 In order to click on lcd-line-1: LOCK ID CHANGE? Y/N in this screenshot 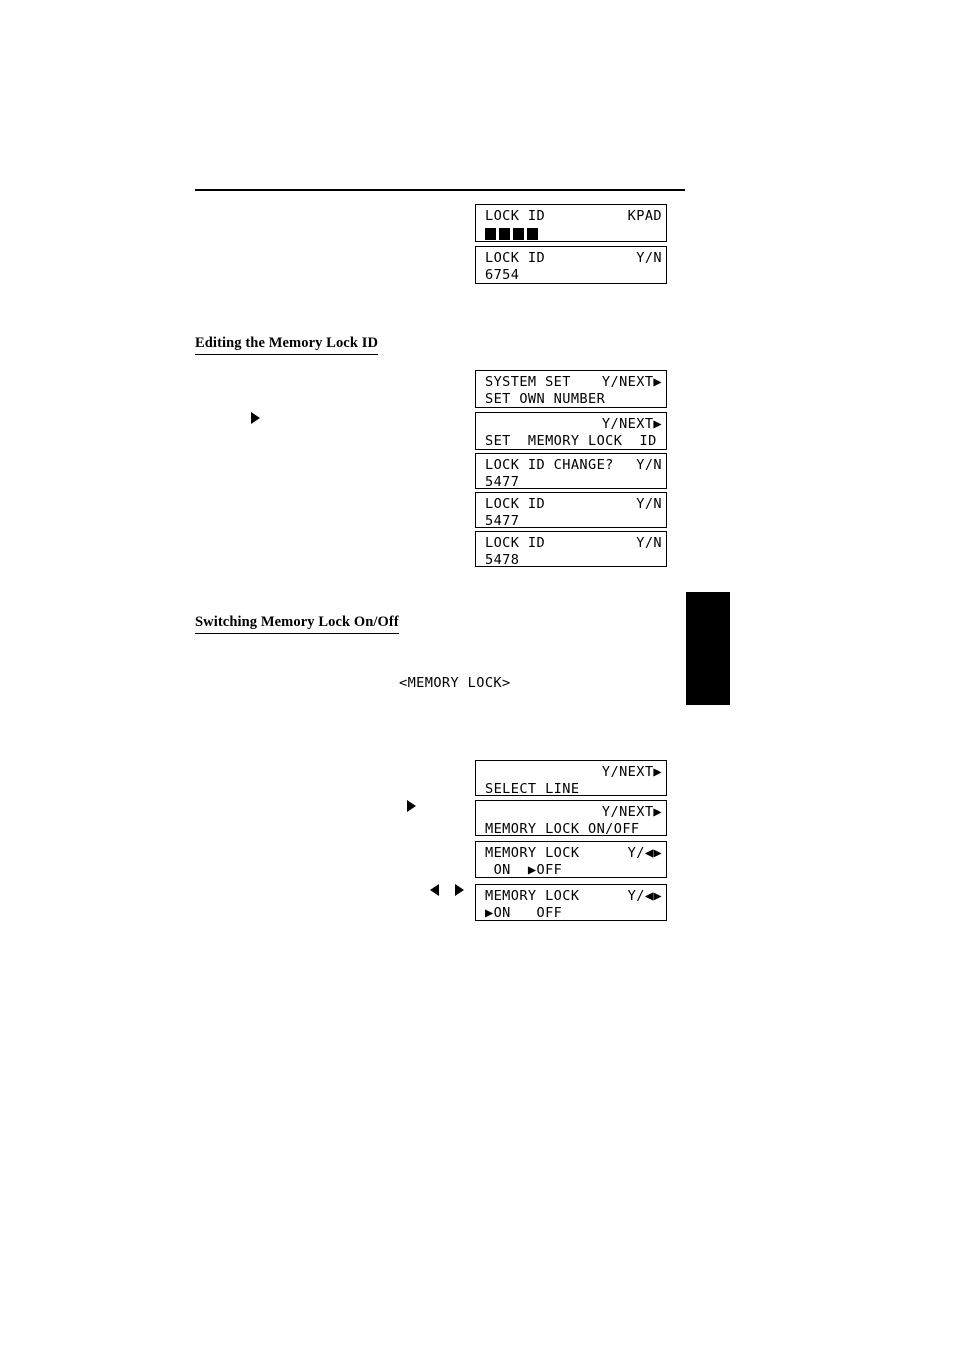, I will do `click(573, 465)`.